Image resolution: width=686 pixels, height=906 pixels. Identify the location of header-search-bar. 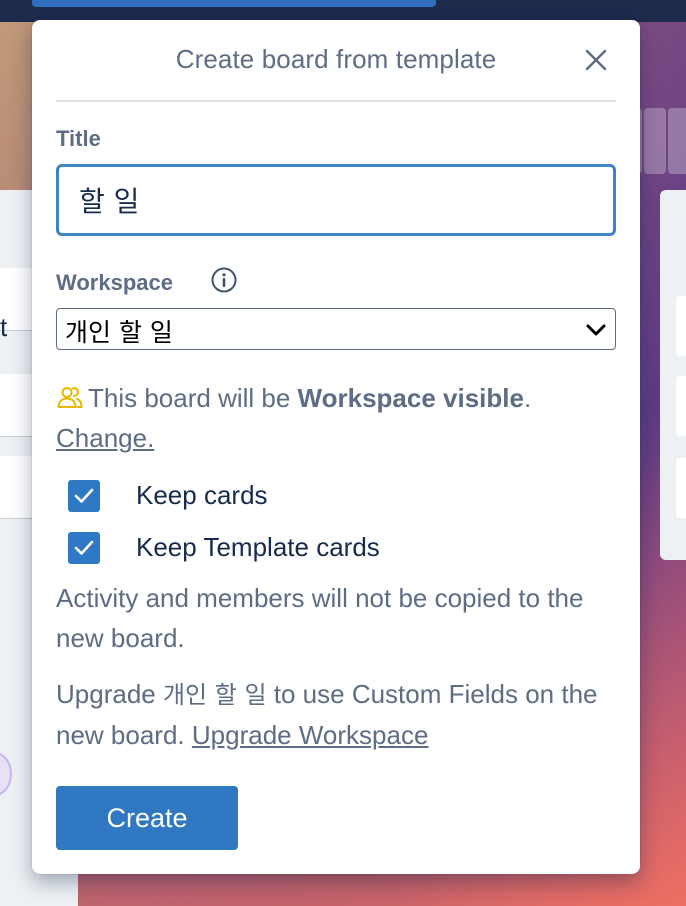
(234, 3).